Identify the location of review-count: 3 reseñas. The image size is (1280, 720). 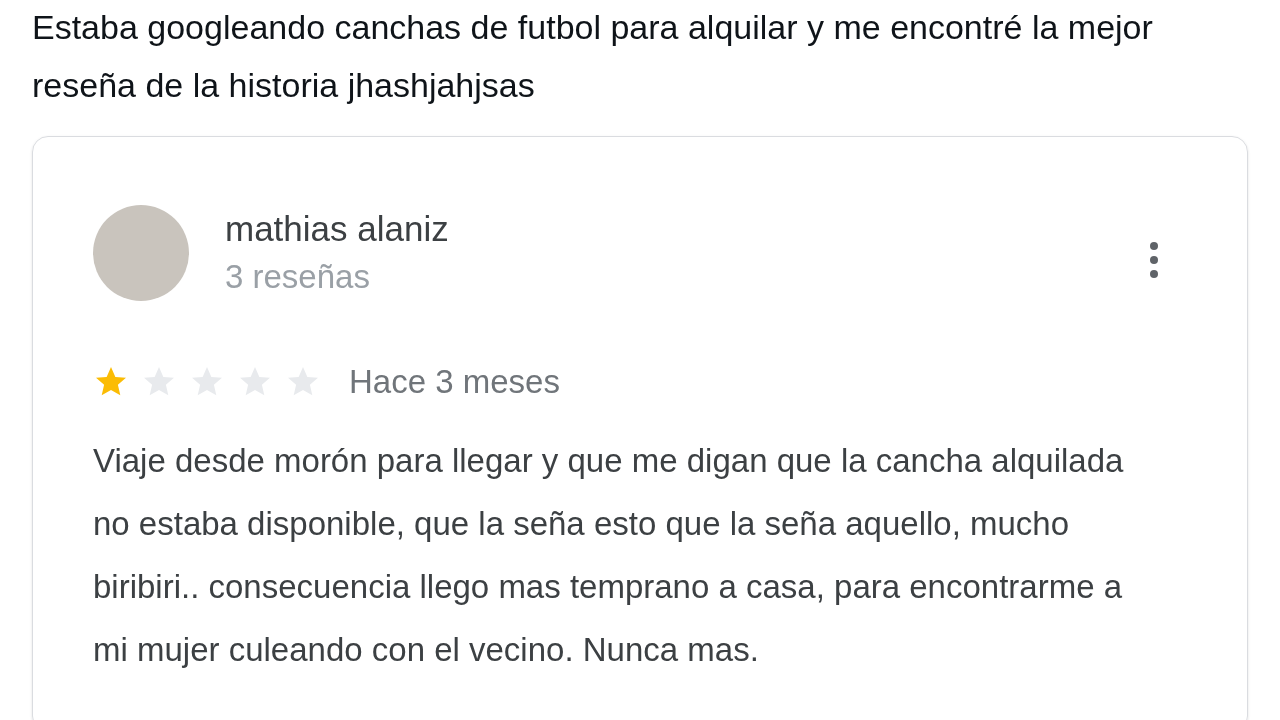
(298, 277).